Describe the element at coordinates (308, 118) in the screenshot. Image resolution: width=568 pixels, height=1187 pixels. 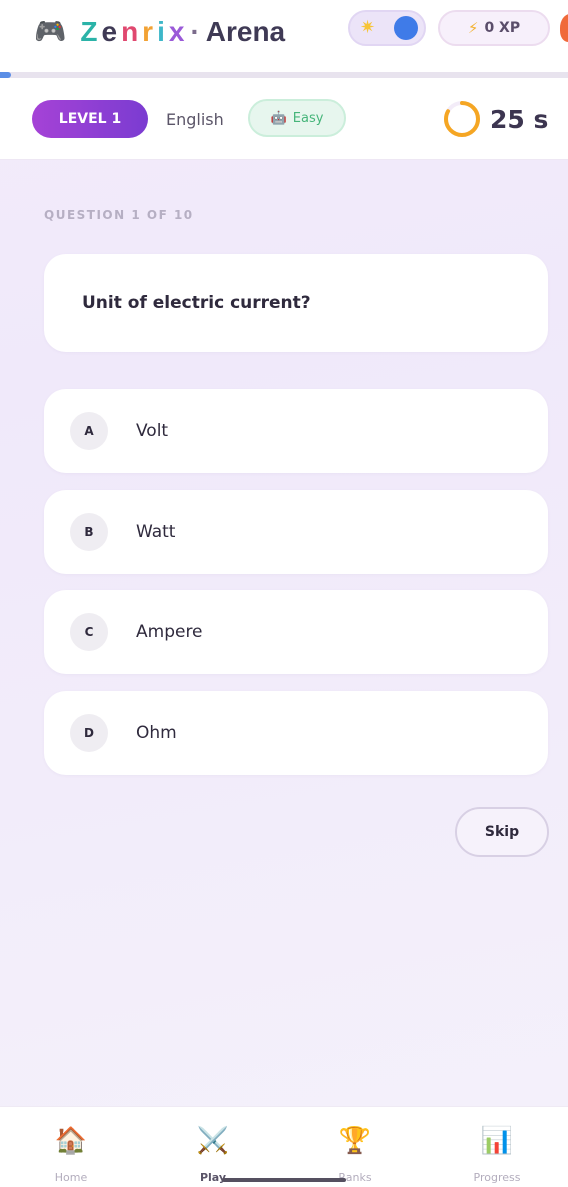
I see `difficulty-label: Easy` at that location.